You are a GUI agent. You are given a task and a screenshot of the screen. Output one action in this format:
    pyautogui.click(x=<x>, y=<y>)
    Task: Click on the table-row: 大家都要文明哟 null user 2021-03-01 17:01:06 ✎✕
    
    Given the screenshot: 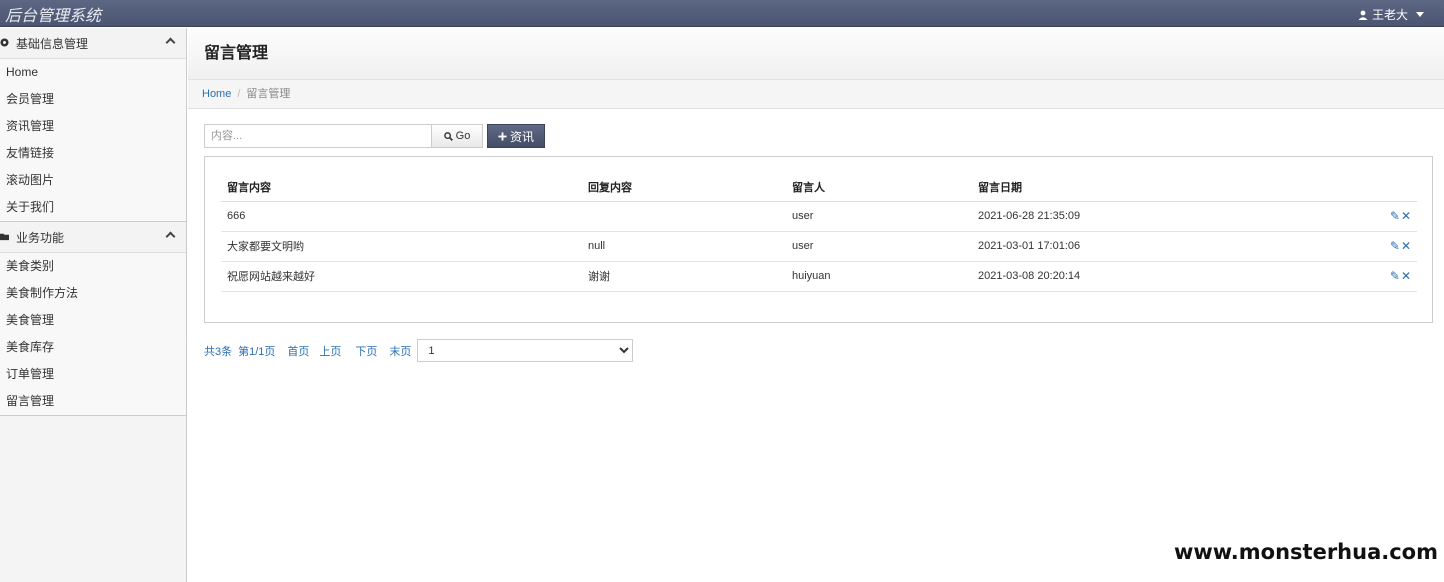 What is the action you would take?
    pyautogui.click(x=819, y=246)
    